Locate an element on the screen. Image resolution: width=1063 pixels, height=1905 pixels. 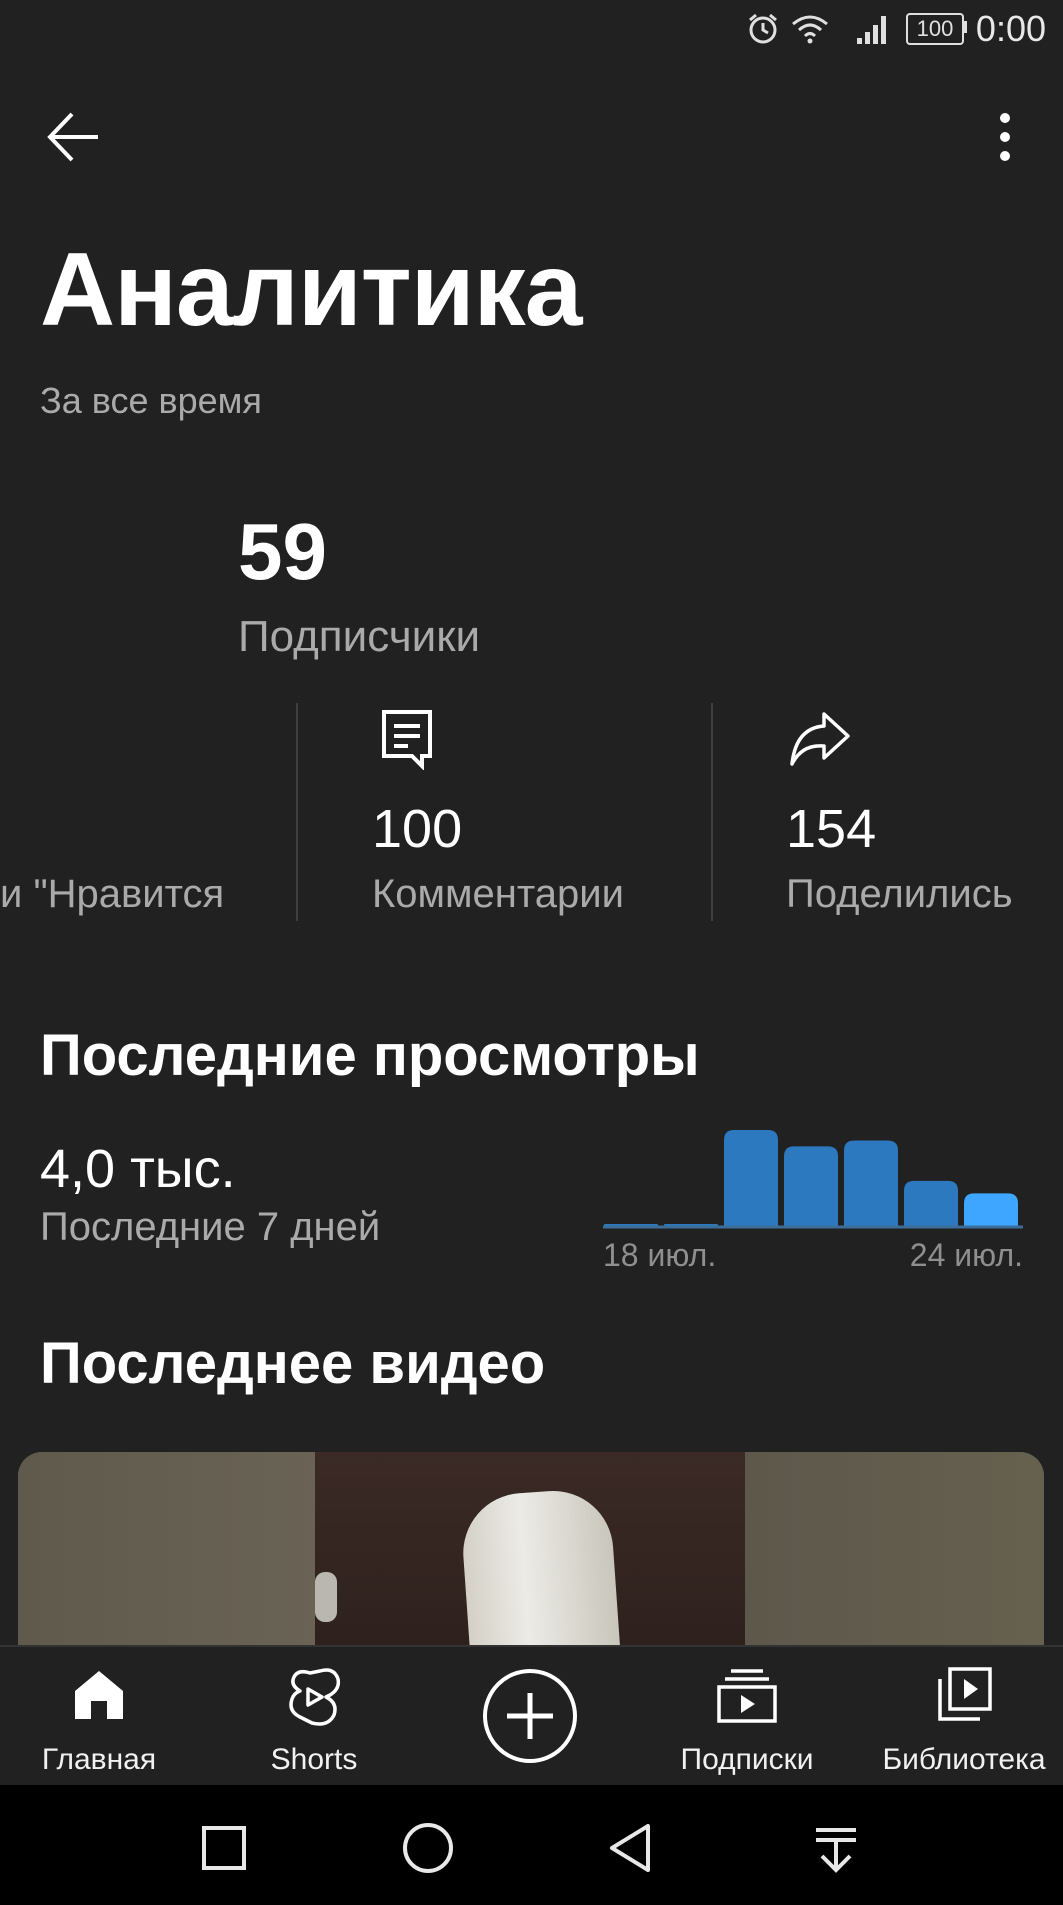
status-bar: 100 0:00 is located at coordinates (531, 30).